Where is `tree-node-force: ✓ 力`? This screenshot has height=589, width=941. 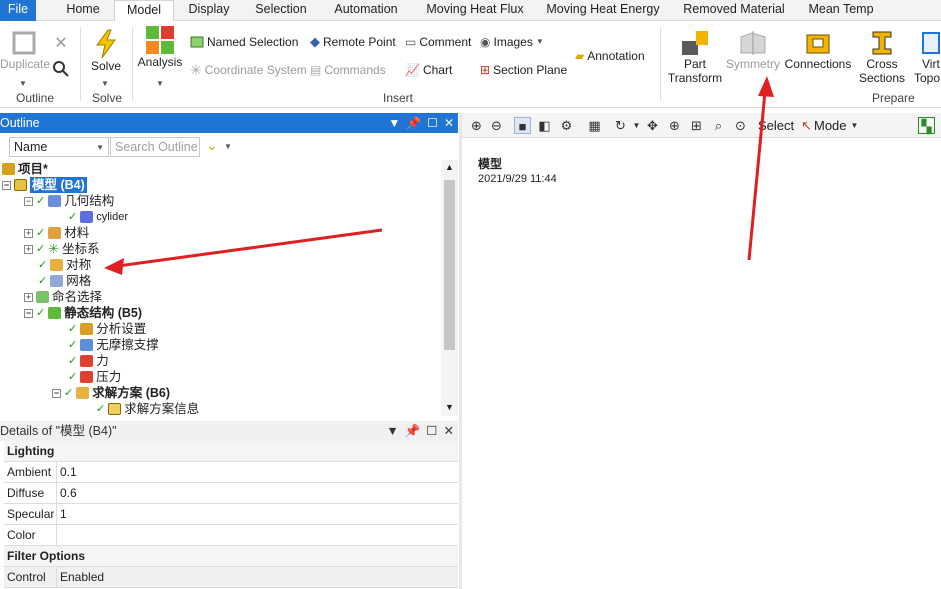 tree-node-force: ✓ 力 is located at coordinates (88, 361).